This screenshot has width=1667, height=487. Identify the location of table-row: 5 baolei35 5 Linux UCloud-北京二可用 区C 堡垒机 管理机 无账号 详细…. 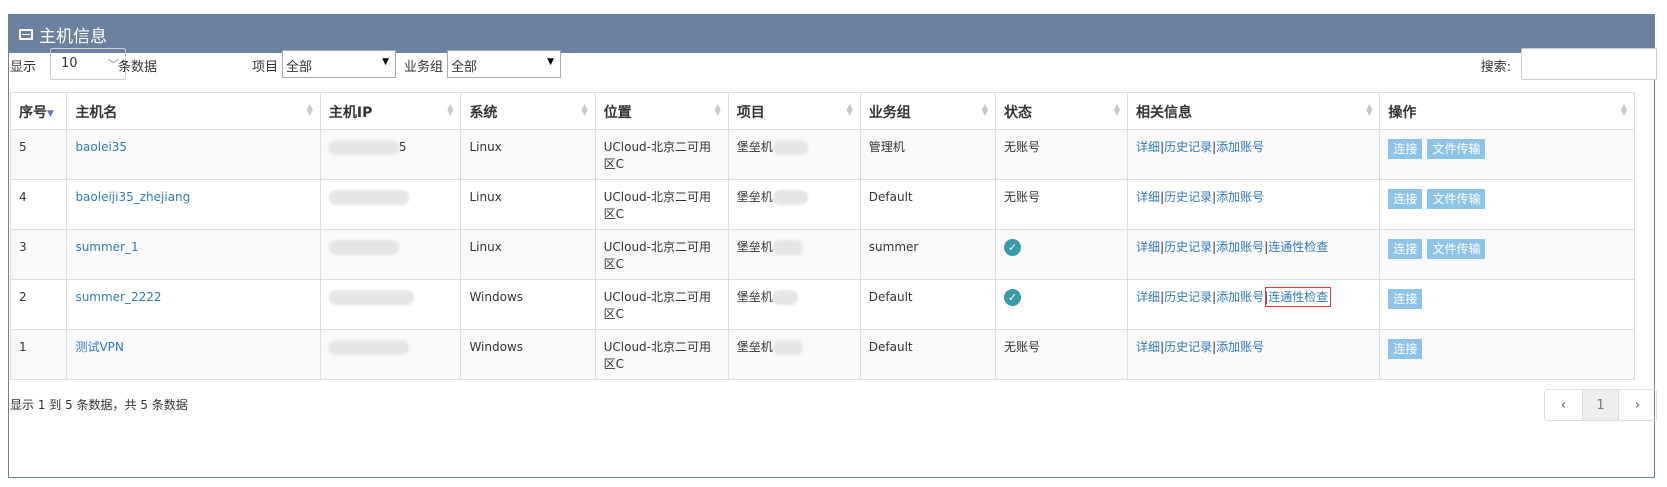
(822, 154).